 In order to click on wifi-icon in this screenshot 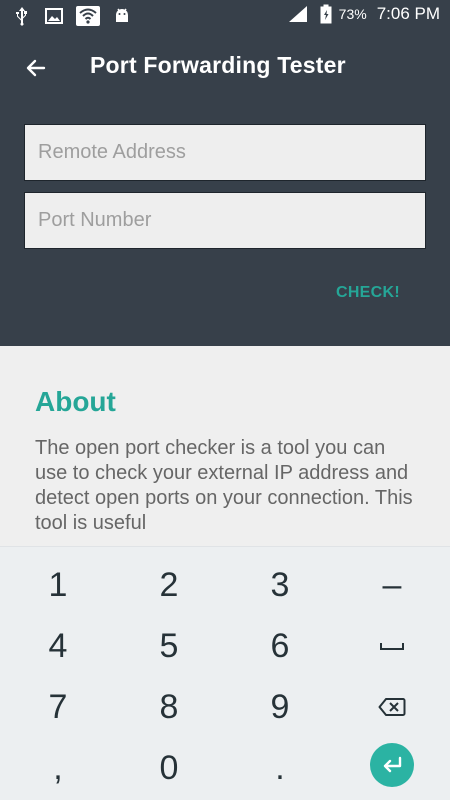, I will do `click(88, 16)`.